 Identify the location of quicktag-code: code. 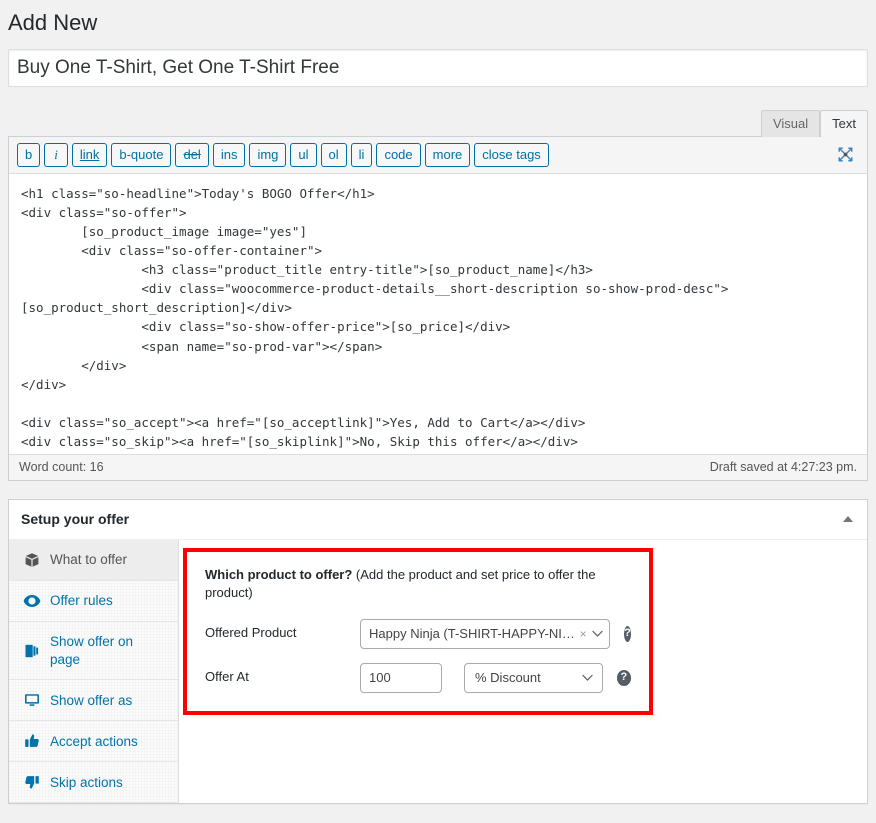
(398, 154).